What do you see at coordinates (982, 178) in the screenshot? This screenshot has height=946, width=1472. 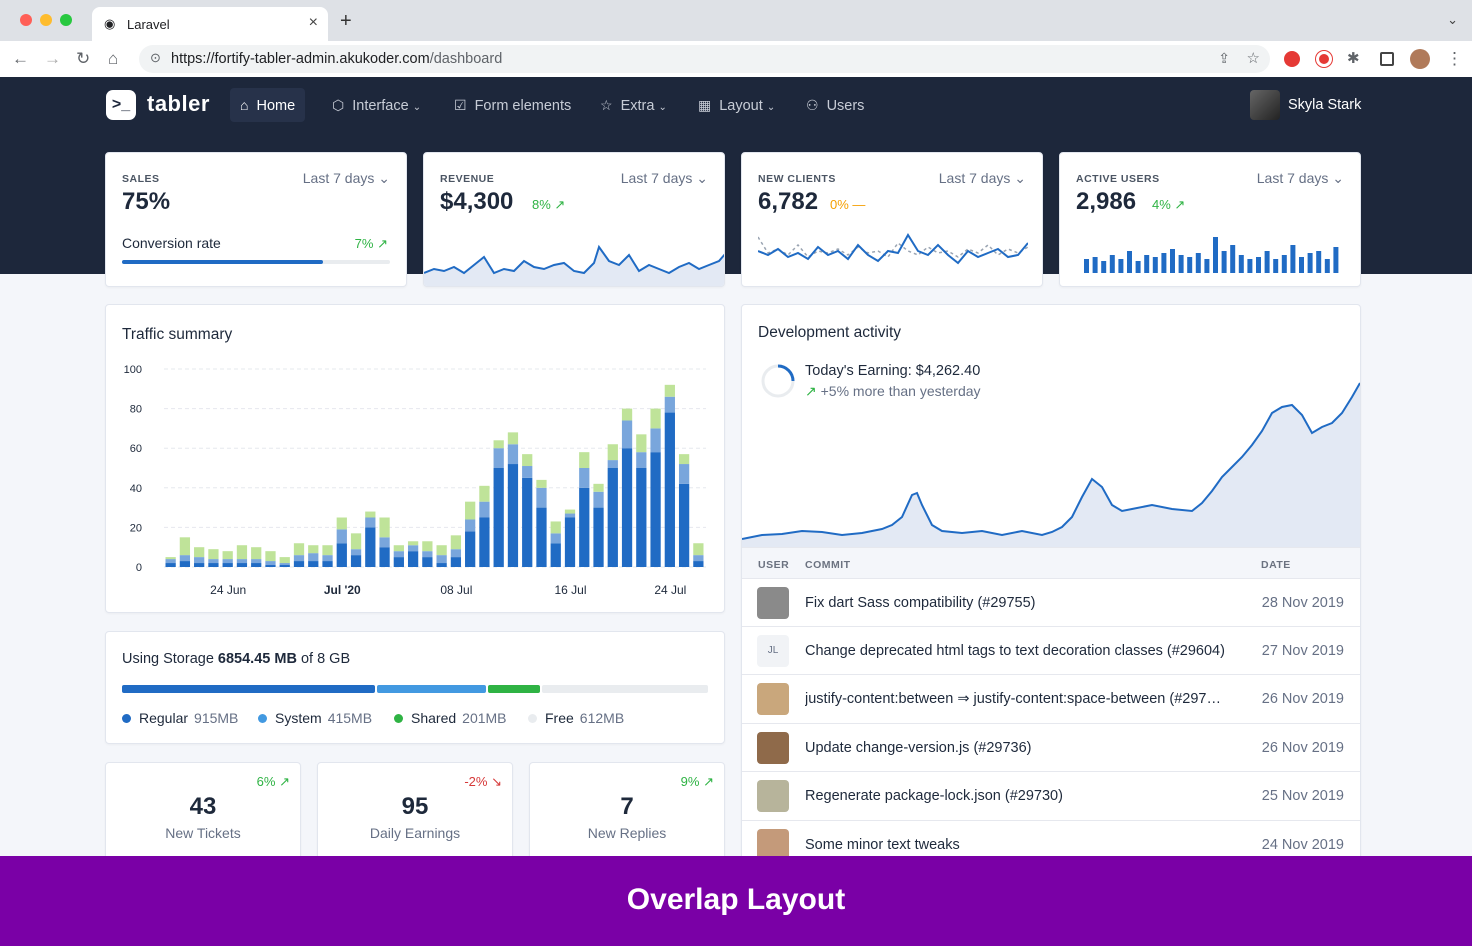 I see `clients-range-dropdown: Last 7 days ⌄` at bounding box center [982, 178].